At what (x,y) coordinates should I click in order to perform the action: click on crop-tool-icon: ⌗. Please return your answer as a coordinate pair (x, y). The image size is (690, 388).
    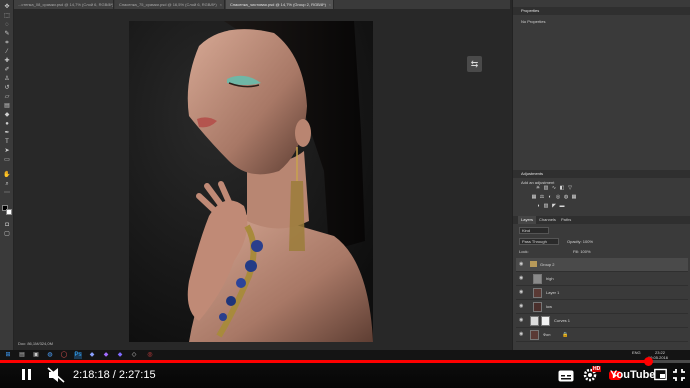
    Looking at the image, I should click on (7, 43).